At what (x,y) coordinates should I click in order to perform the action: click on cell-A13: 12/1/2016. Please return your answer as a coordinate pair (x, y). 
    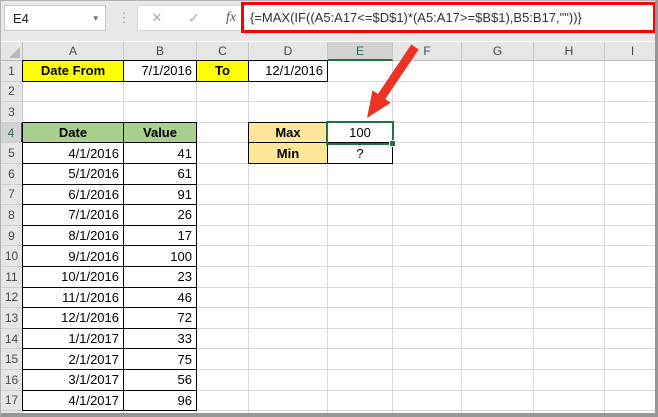
    Looking at the image, I should click on (73, 318).